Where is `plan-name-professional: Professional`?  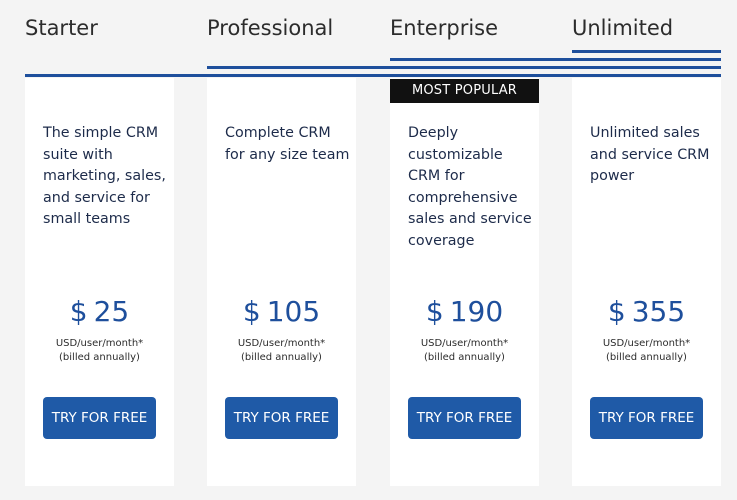
plan-name-professional: Professional is located at coordinates (270, 28).